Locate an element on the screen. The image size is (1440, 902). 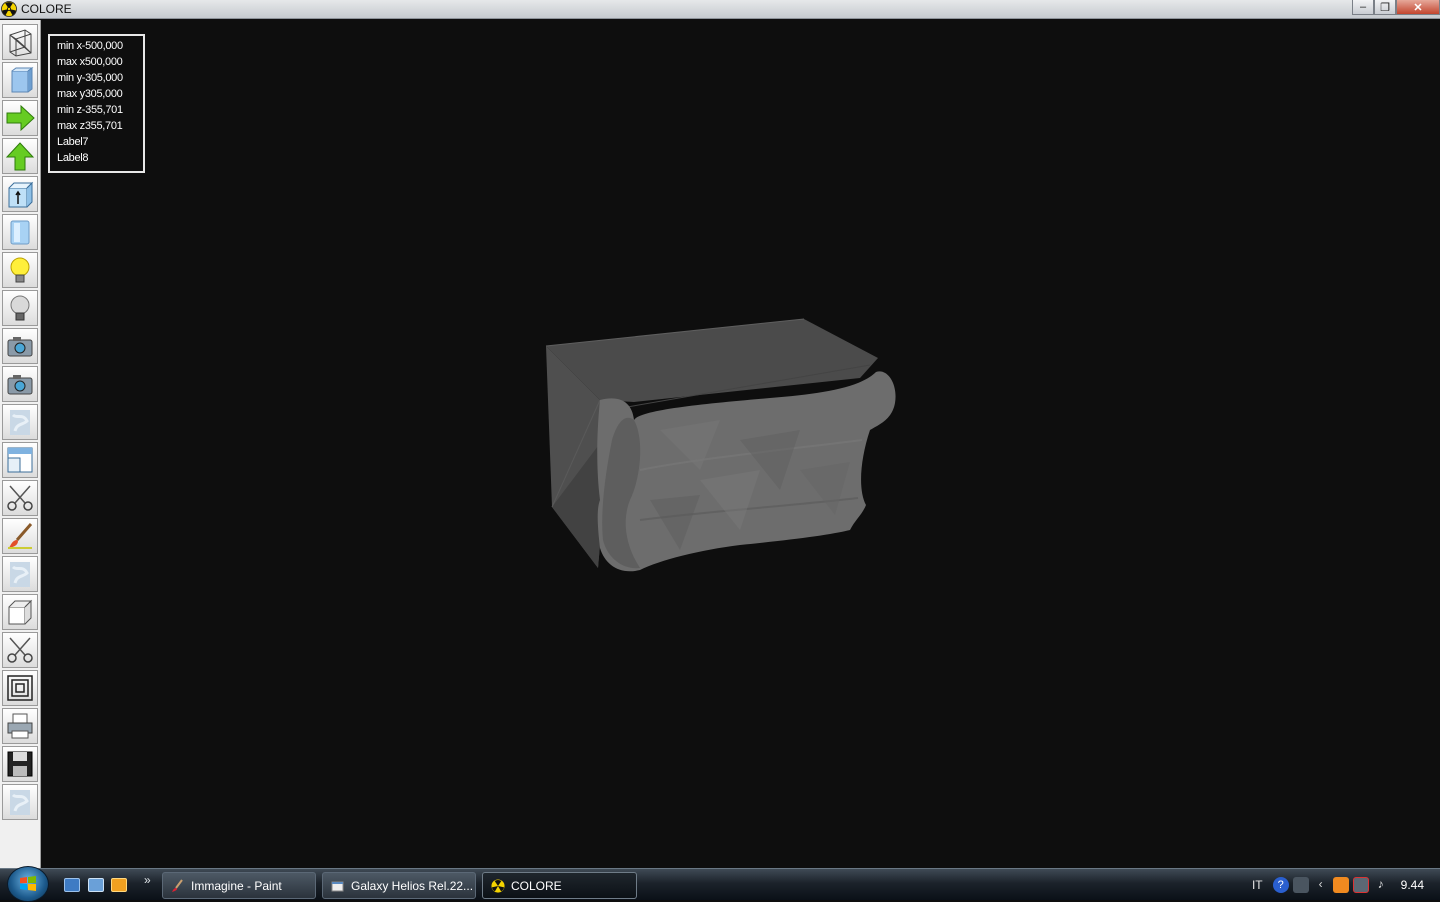
min-z-label: min z-355,701 is located at coordinates (90, 110).